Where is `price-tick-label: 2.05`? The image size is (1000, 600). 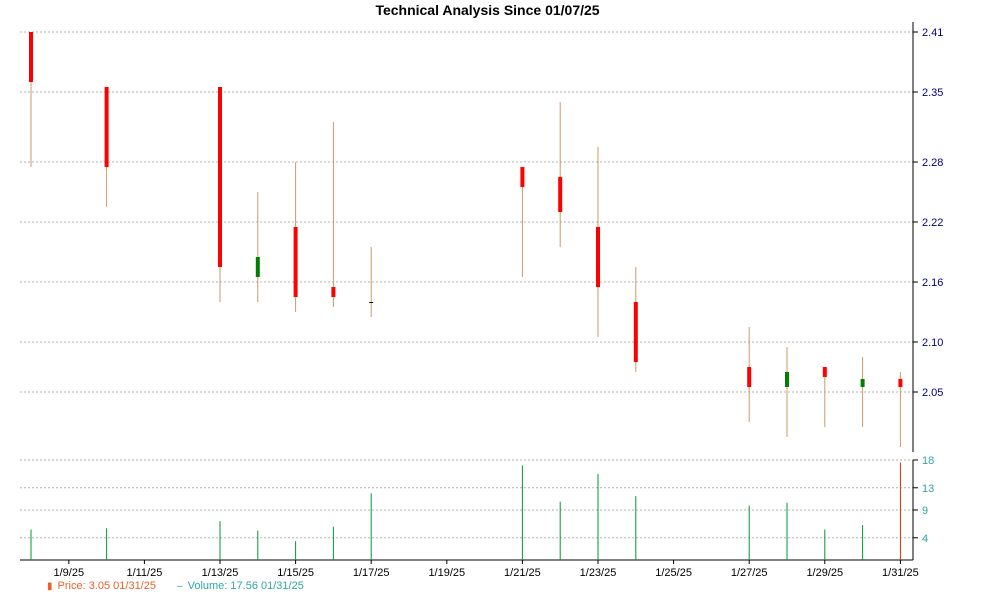
price-tick-label: 2.05 is located at coordinates (932, 393).